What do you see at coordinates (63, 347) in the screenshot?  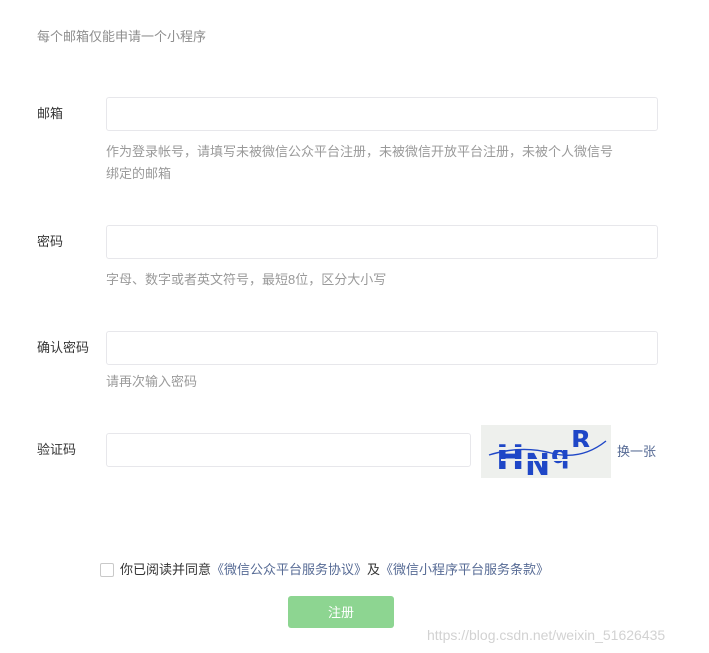 I see `confirm-password-label: 确认密码` at bounding box center [63, 347].